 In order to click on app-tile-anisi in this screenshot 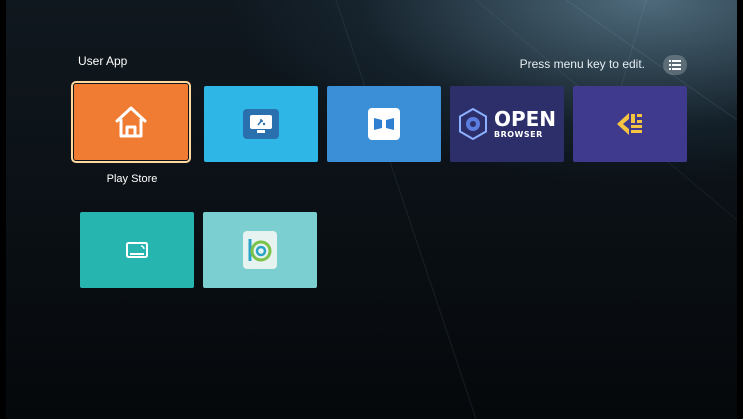, I will do `click(630, 124)`.